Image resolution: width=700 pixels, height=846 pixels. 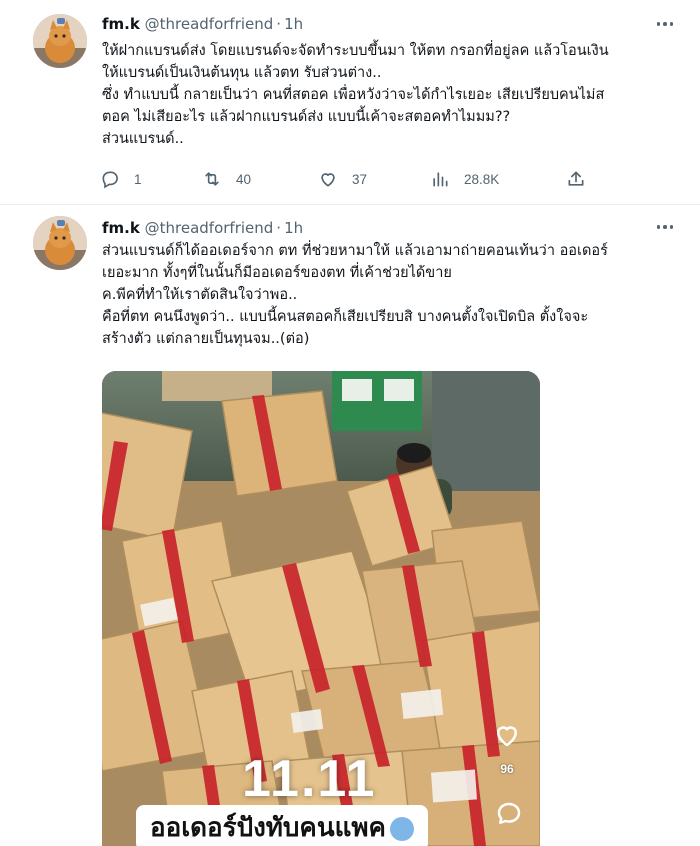 I want to click on retweet-button: 40, so click(x=226, y=179).